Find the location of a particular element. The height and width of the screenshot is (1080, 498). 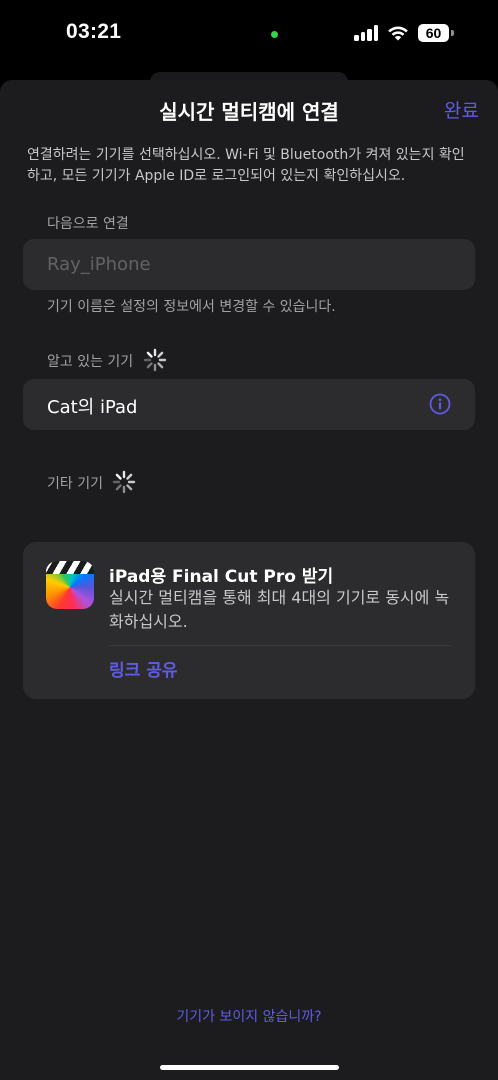

other-devices-spinner-icon is located at coordinates (124, 482).